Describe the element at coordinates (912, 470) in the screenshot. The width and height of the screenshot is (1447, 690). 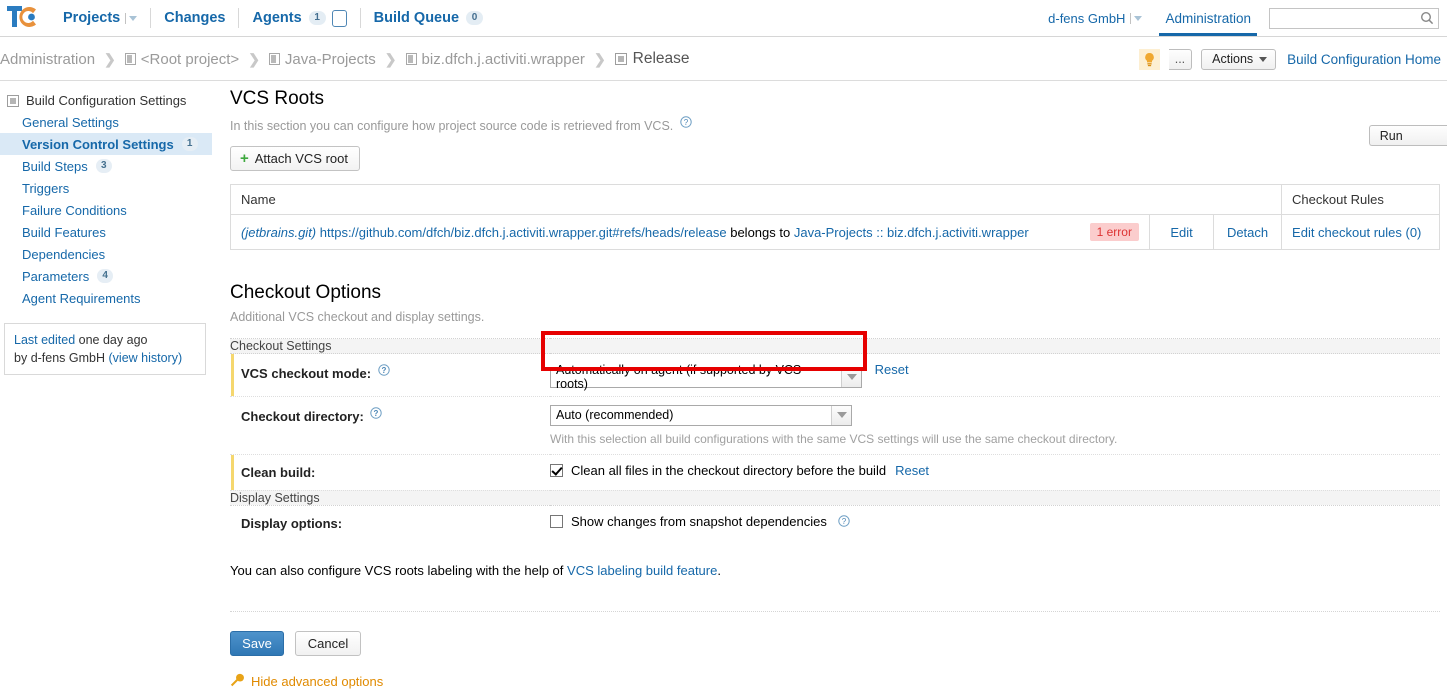
I see `reset-clean-build-link: Reset` at that location.